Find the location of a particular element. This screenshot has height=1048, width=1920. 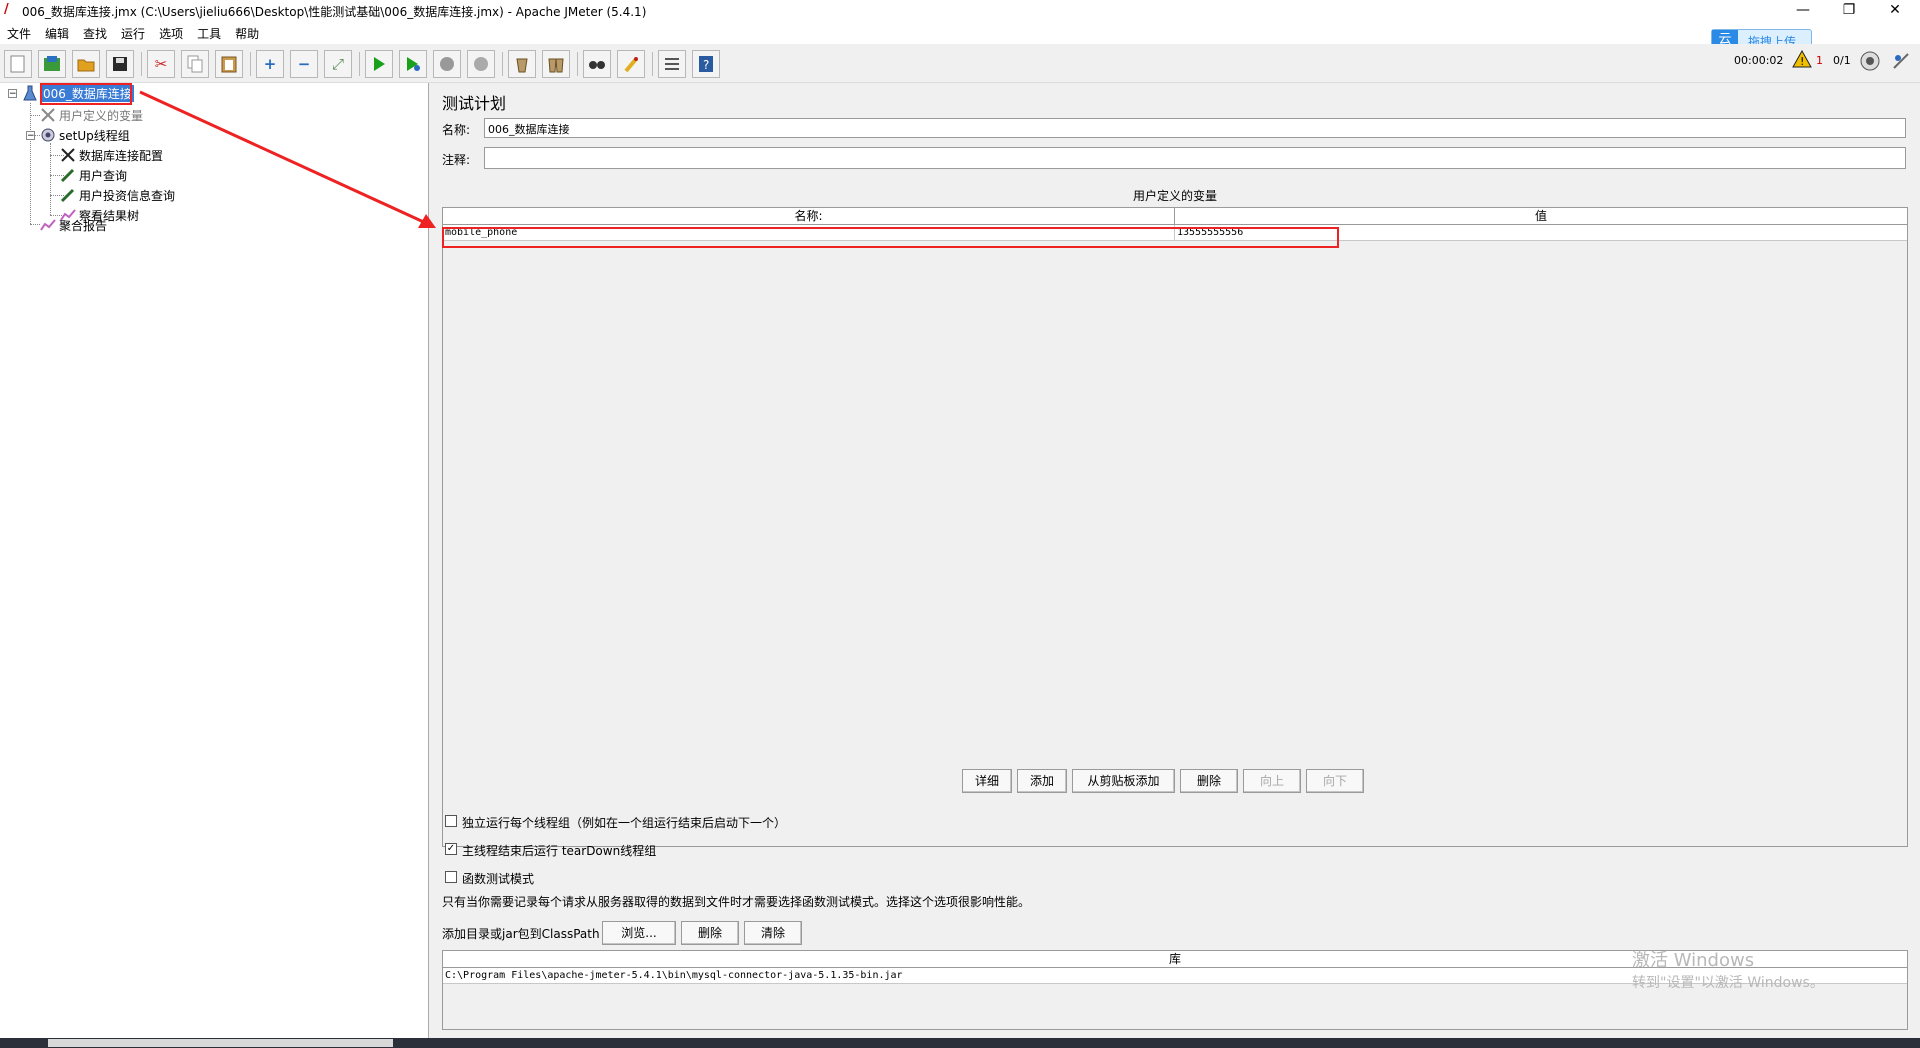

annotation-arrow is located at coordinates (287, 159).